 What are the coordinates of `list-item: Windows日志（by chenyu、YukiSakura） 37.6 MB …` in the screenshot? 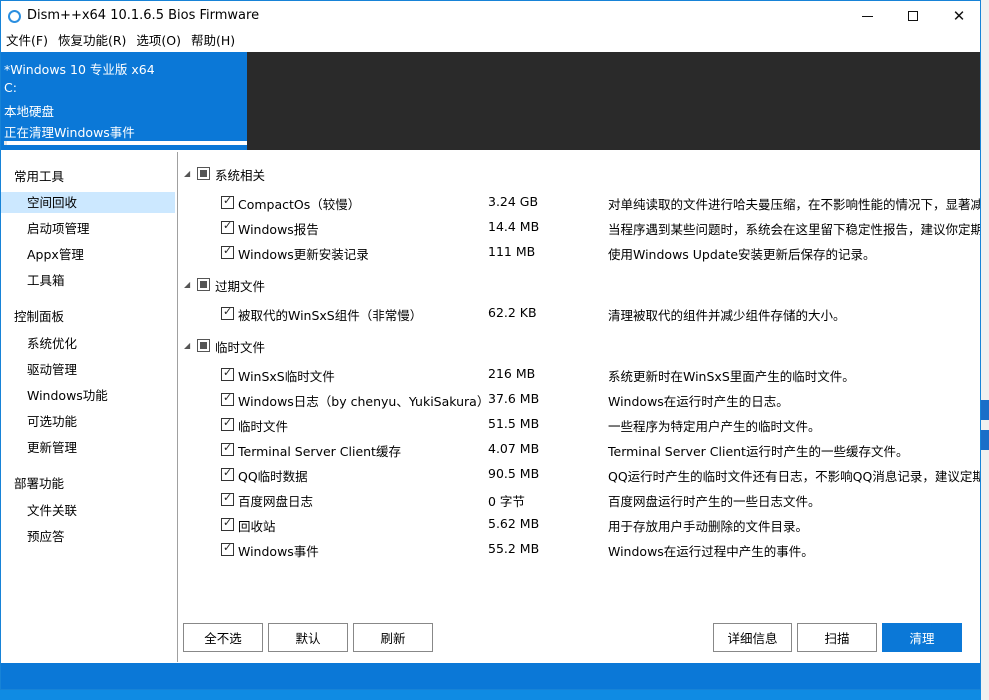 It's located at (579, 400).